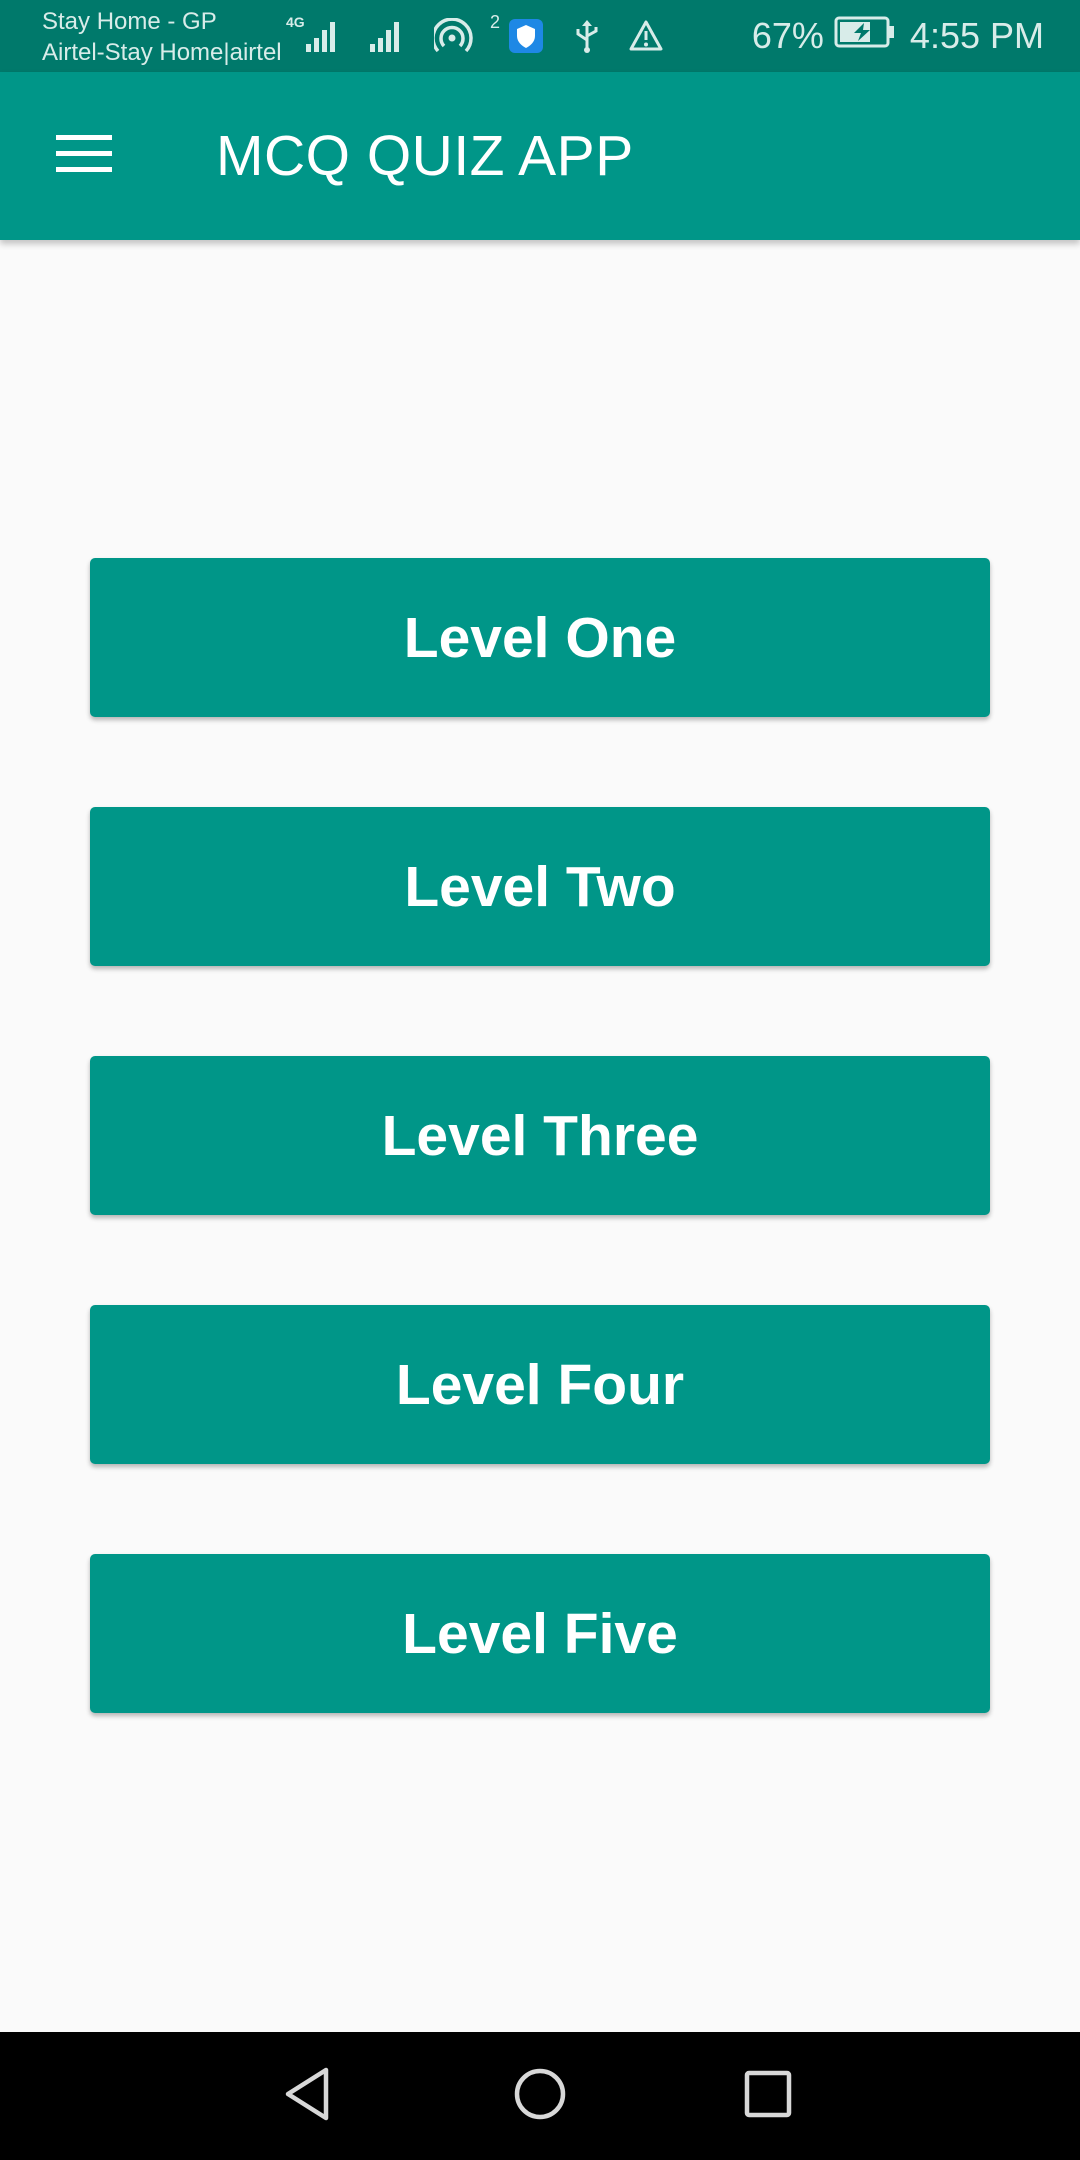  Describe the element at coordinates (898, 36) in the screenshot. I see `status-right: 67% 4:55 PM` at that location.